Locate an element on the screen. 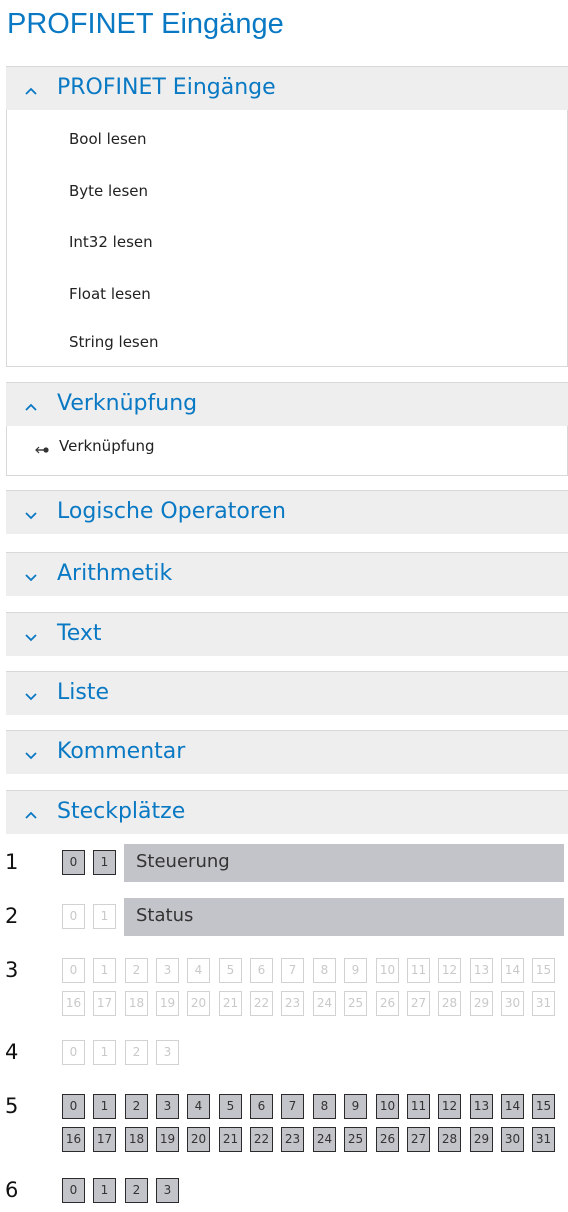 This screenshot has width=568, height=1212. section-header-logische-operatoren: Logische Operatoren is located at coordinates (287, 512).